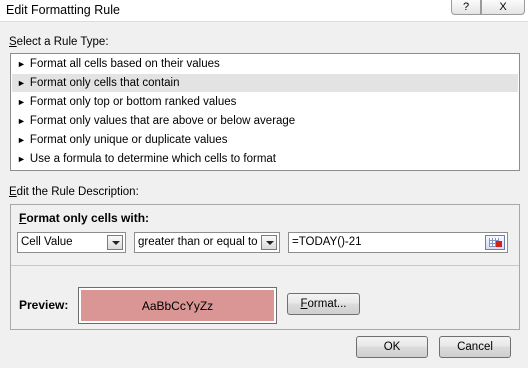 The image size is (528, 368). I want to click on cancel-button: Cancel, so click(475, 347).